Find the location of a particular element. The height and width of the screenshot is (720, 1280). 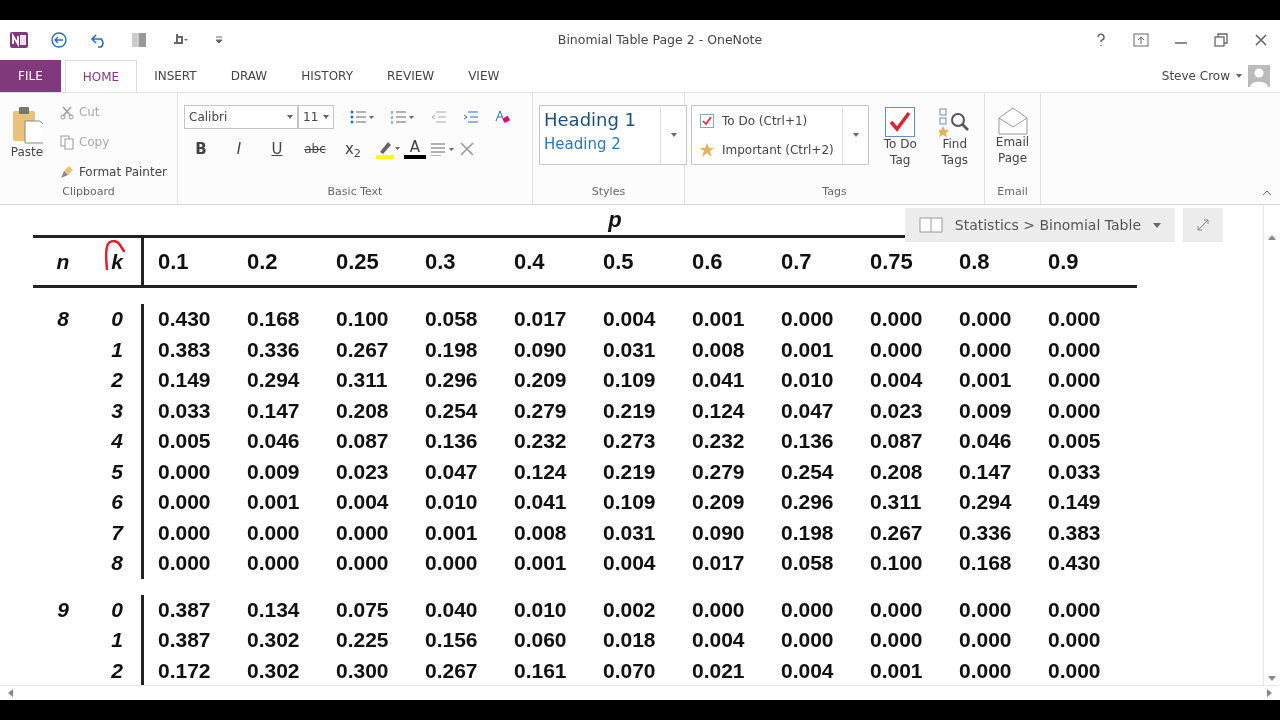

clear-format-icon is located at coordinates (502, 117).